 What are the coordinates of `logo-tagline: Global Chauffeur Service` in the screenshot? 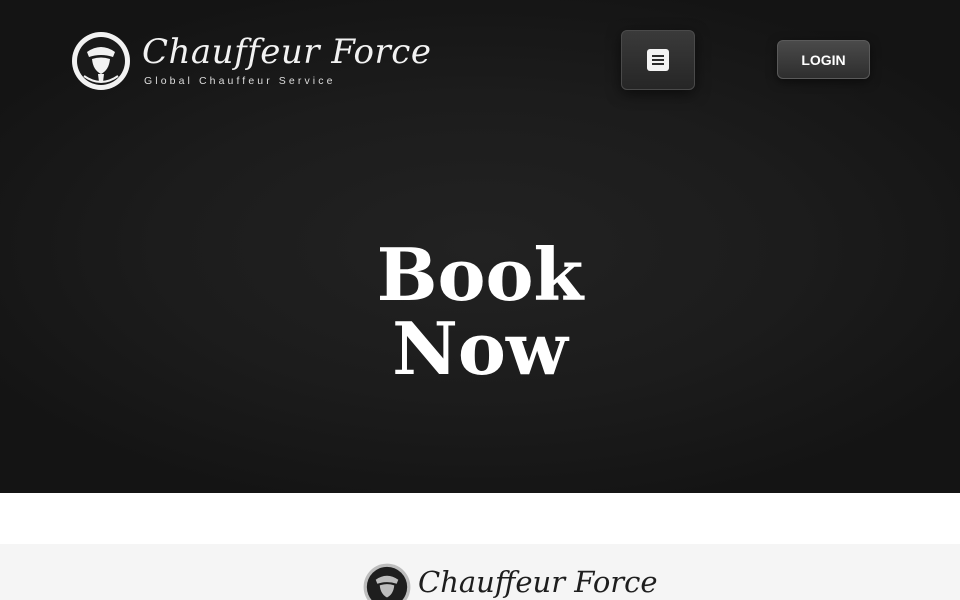 It's located at (240, 81).